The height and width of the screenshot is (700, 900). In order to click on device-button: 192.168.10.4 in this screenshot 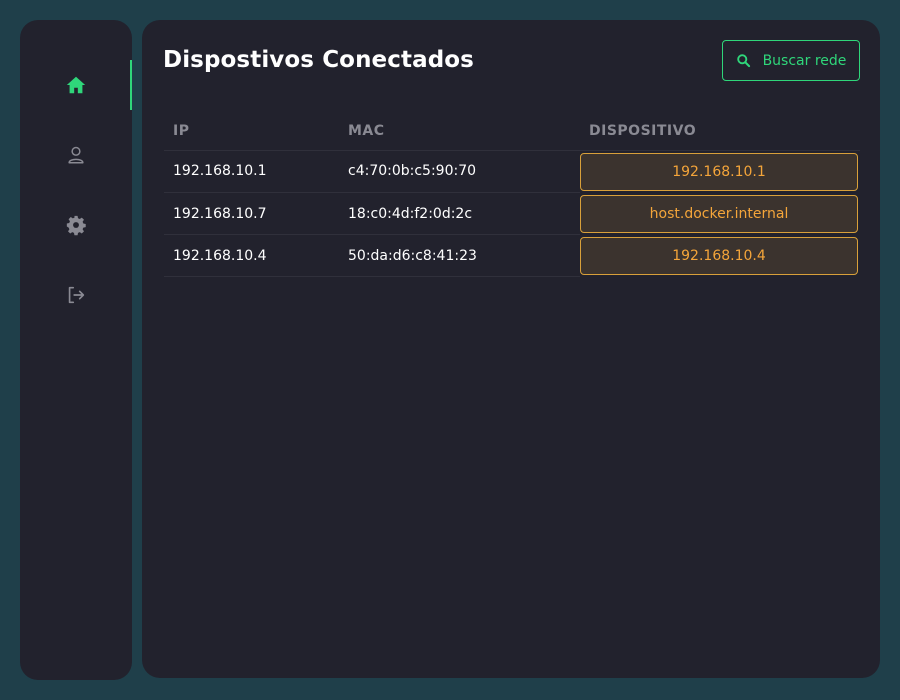, I will do `click(719, 255)`.